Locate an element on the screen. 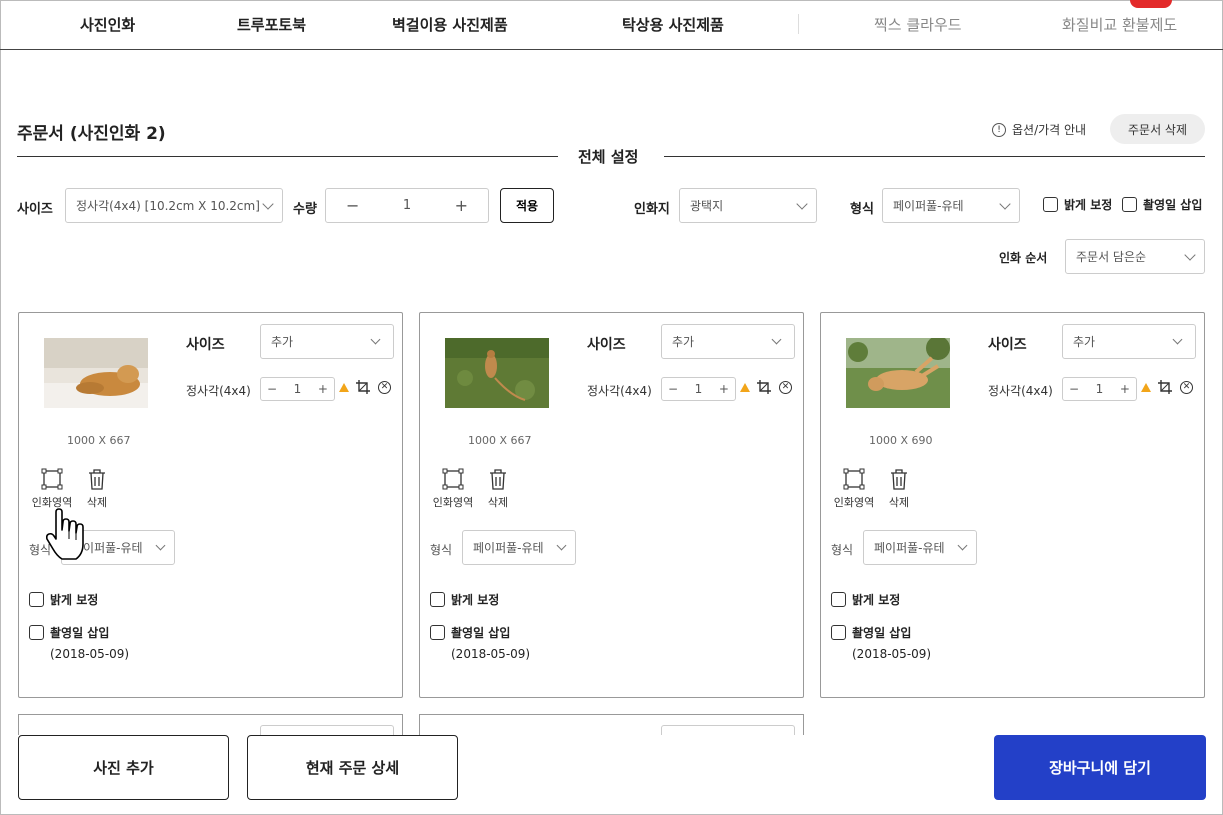  date-insert-checkbox: 촬영일 삽입 is located at coordinates (1162, 204).